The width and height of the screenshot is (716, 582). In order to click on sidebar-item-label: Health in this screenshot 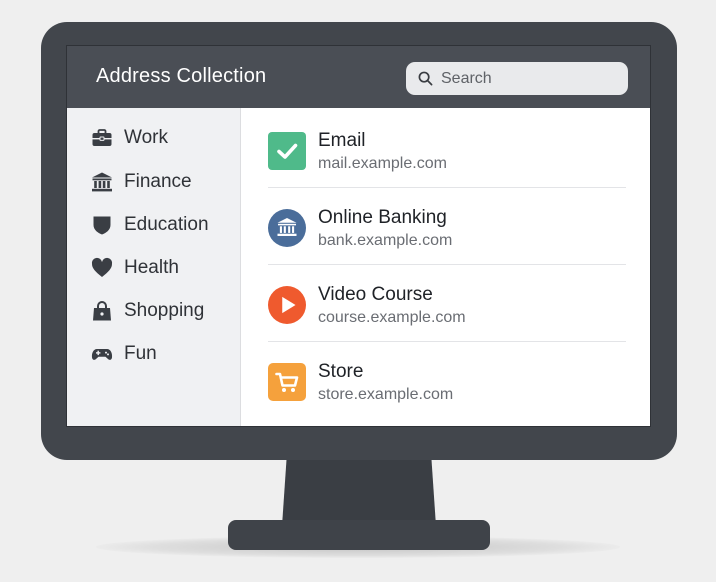, I will do `click(151, 267)`.